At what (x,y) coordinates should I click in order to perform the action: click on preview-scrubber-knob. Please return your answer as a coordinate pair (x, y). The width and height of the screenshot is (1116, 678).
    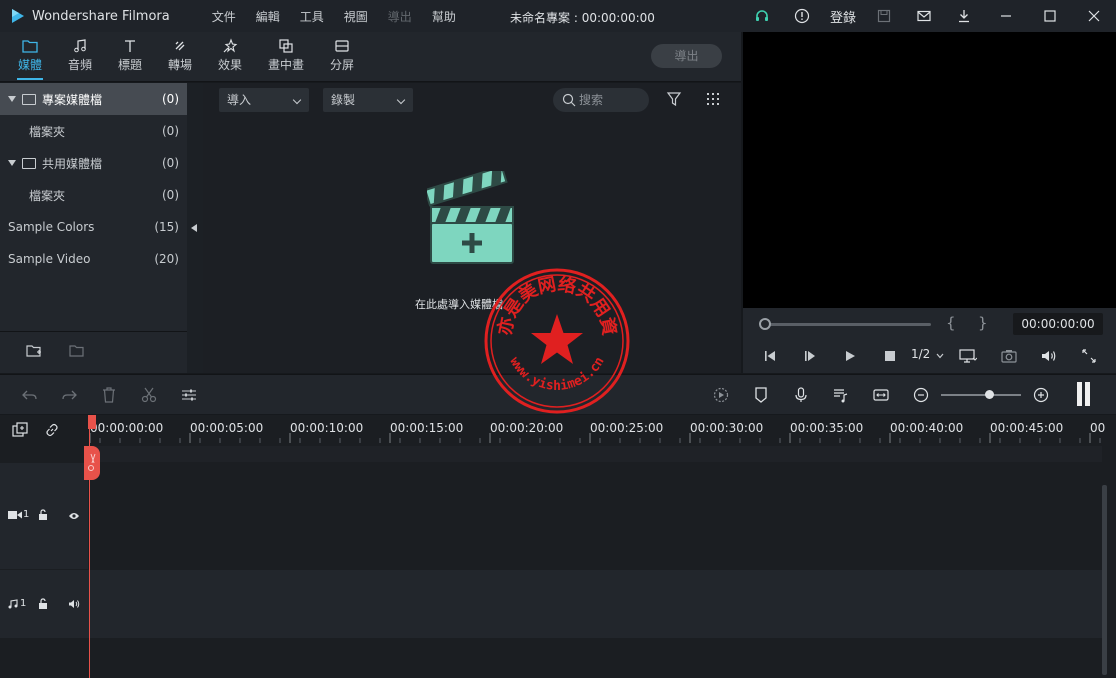
    Looking at the image, I should click on (765, 324).